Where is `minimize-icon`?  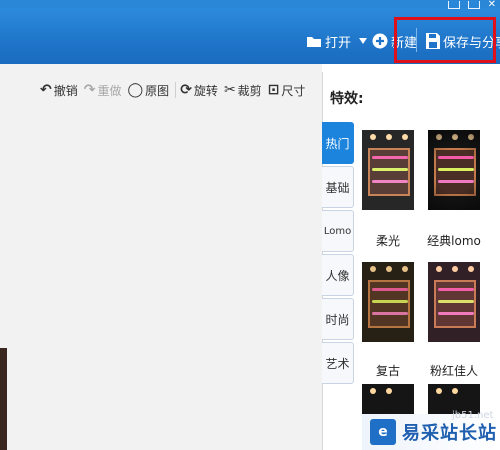 minimize-icon is located at coordinates (453, 5).